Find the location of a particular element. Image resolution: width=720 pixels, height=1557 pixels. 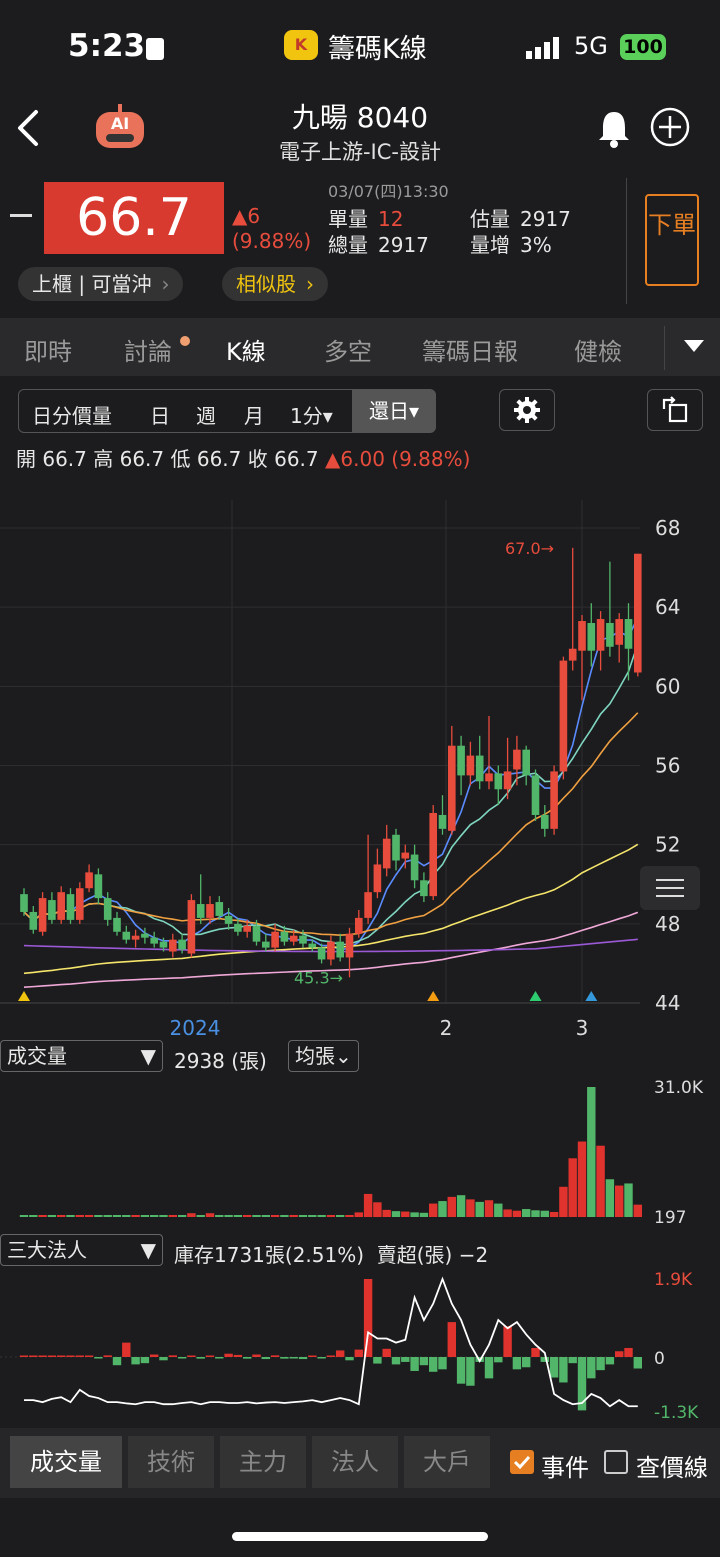

period-intraday-price-volume: 日分價量 is located at coordinates (72, 414).